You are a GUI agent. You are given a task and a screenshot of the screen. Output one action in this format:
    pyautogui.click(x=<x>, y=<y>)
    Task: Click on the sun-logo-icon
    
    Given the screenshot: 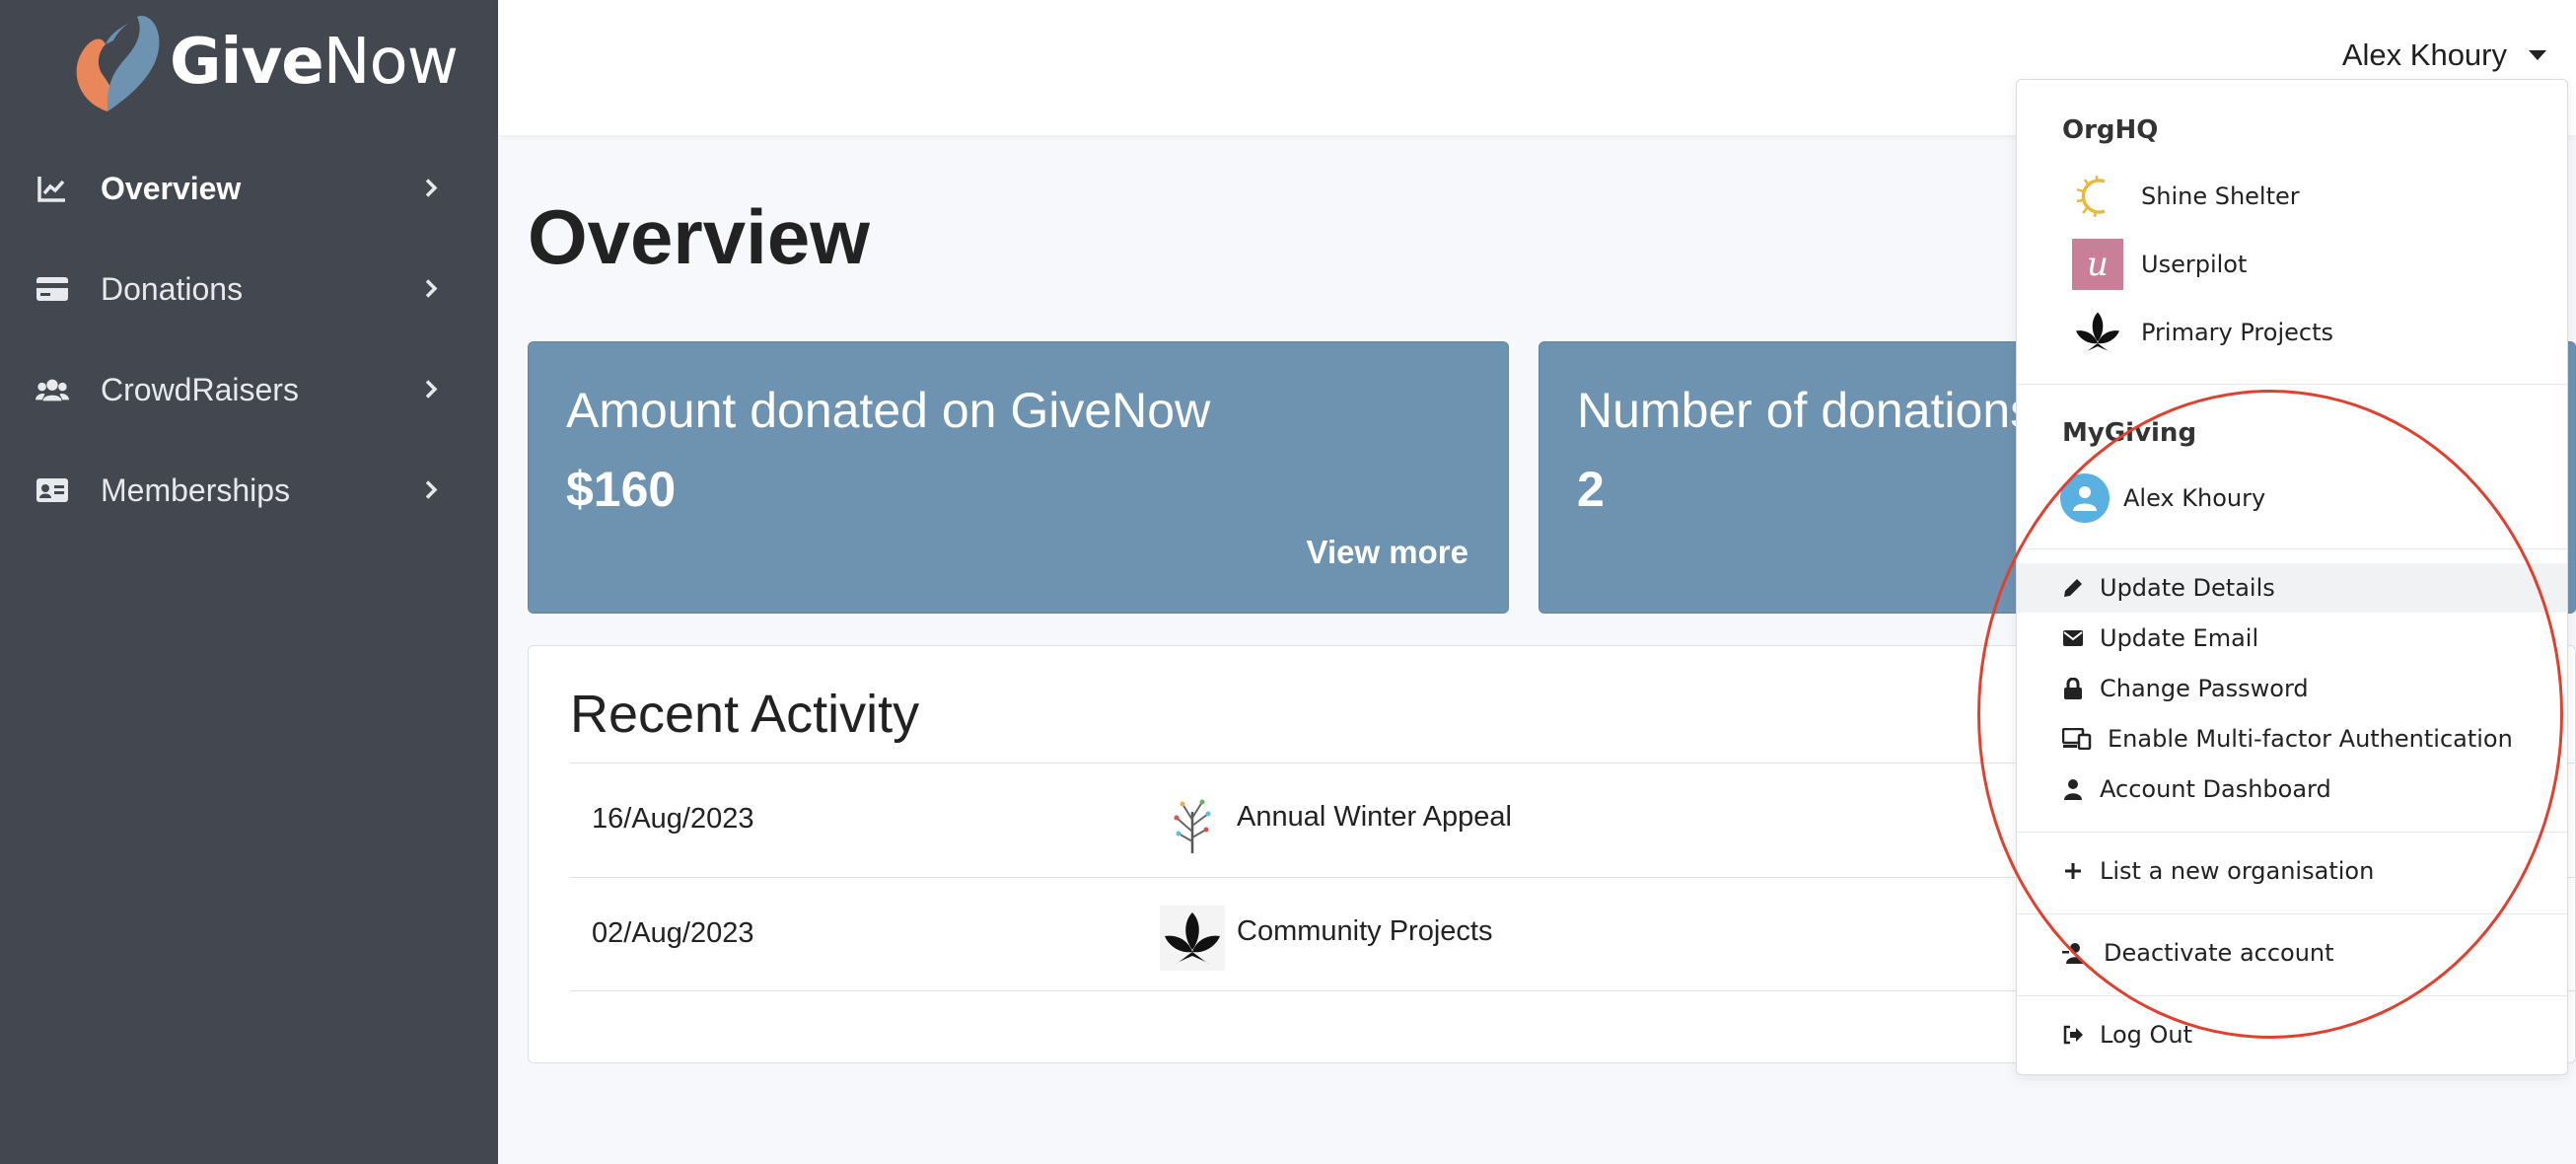 What is the action you would take?
    pyautogui.click(x=2097, y=196)
    